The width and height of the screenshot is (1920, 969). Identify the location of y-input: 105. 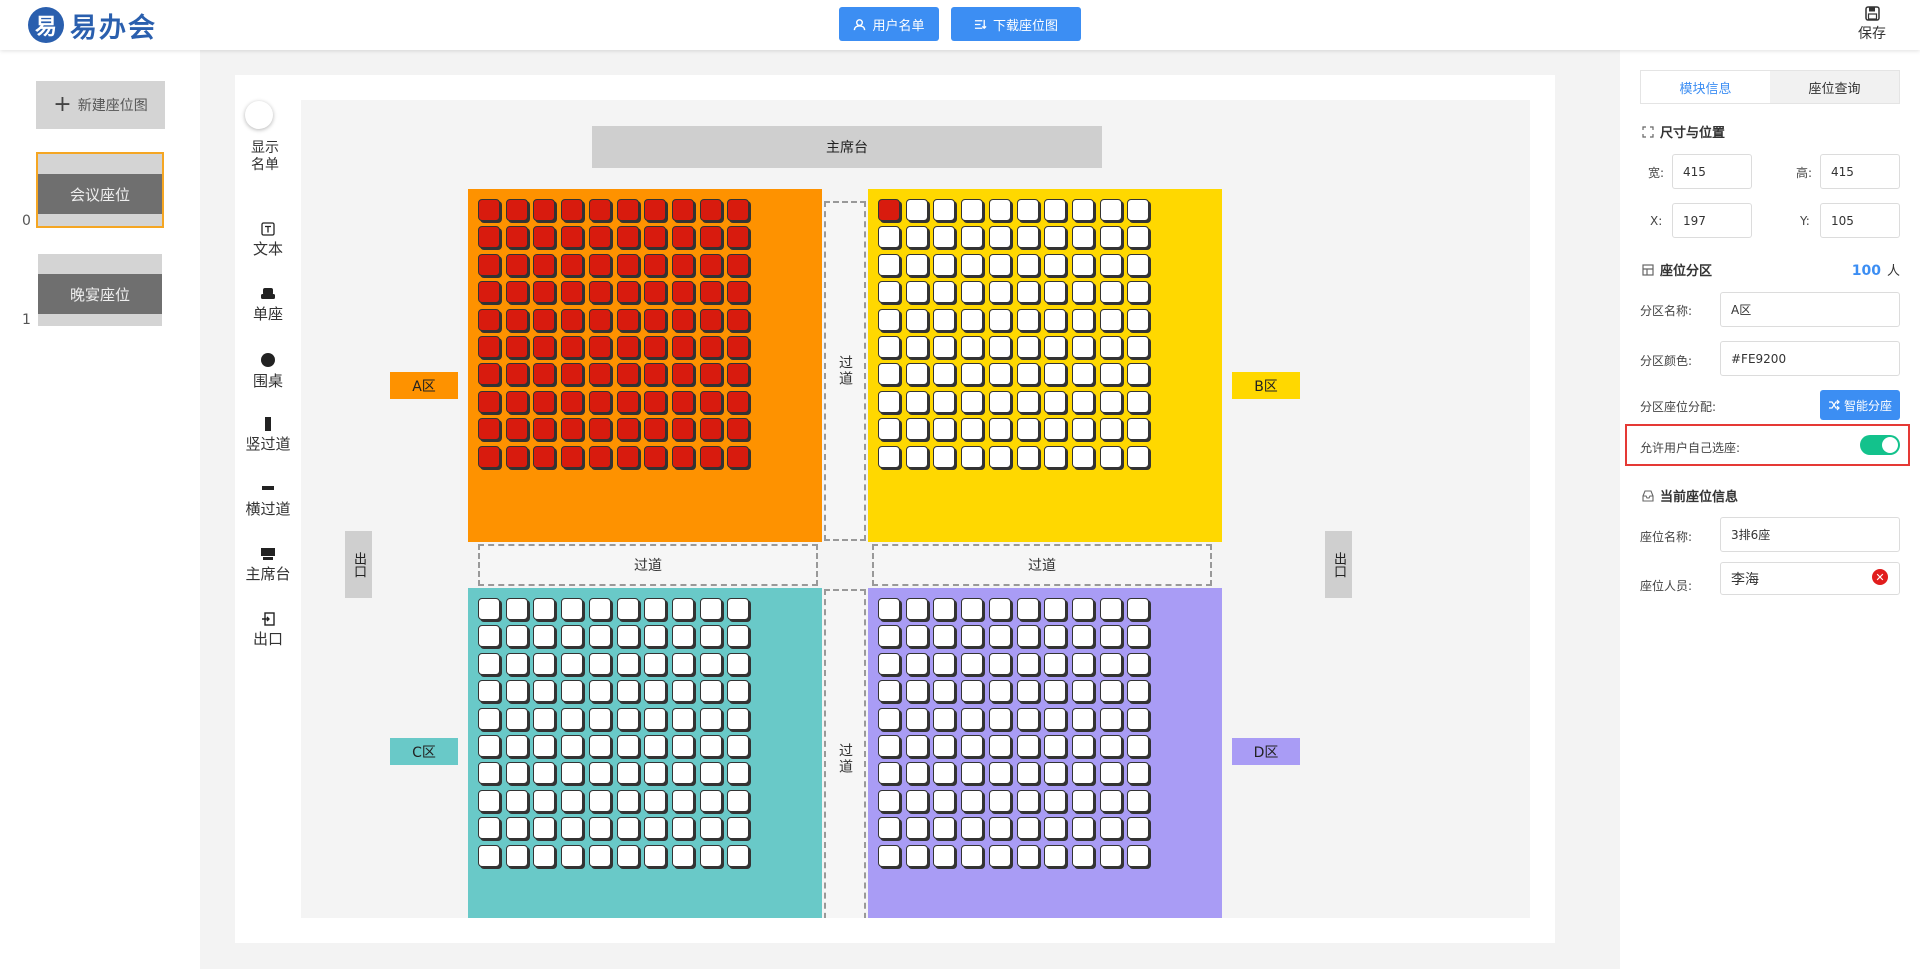
(1860, 220).